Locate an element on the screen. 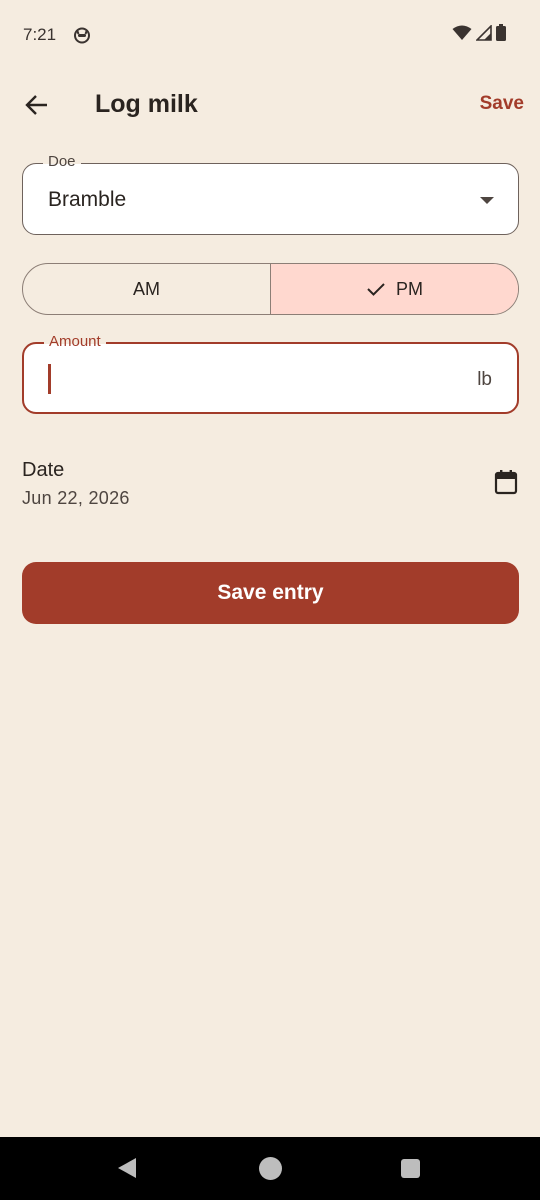 The image size is (540, 1200). date-label: Date is located at coordinates (43, 470).